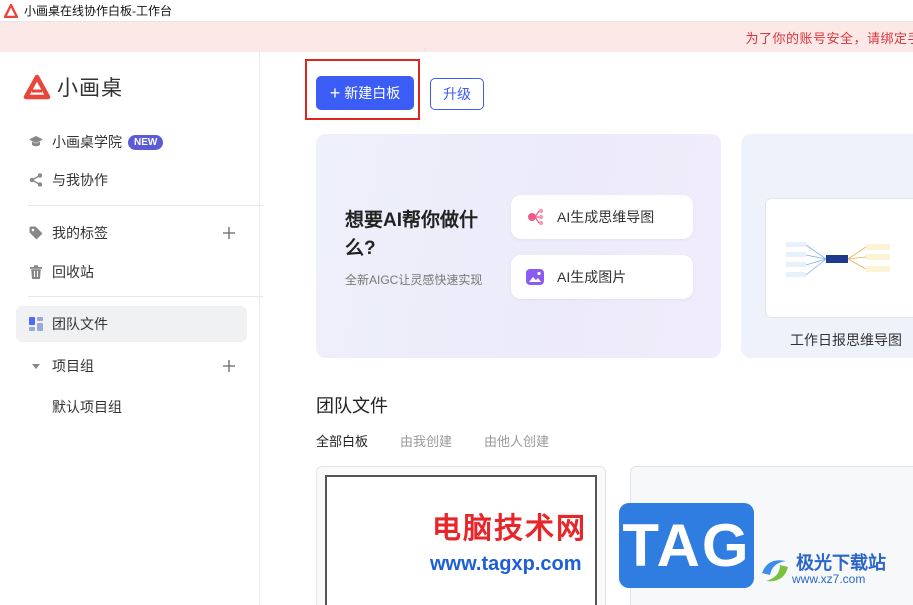 Image resolution: width=913 pixels, height=605 pixels. What do you see at coordinates (457, 94) in the screenshot?
I see `upgrade-button: 升级` at bounding box center [457, 94].